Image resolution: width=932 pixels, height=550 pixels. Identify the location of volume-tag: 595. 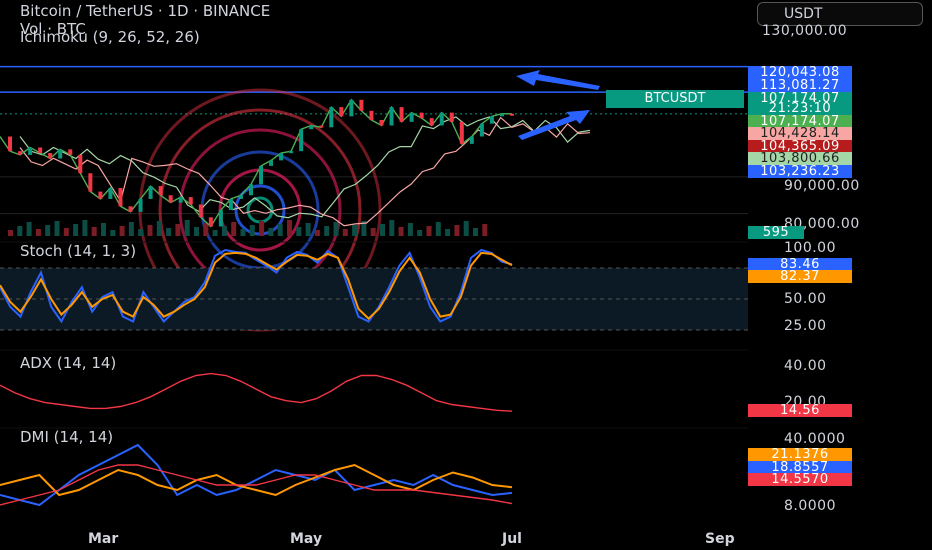
(776, 232).